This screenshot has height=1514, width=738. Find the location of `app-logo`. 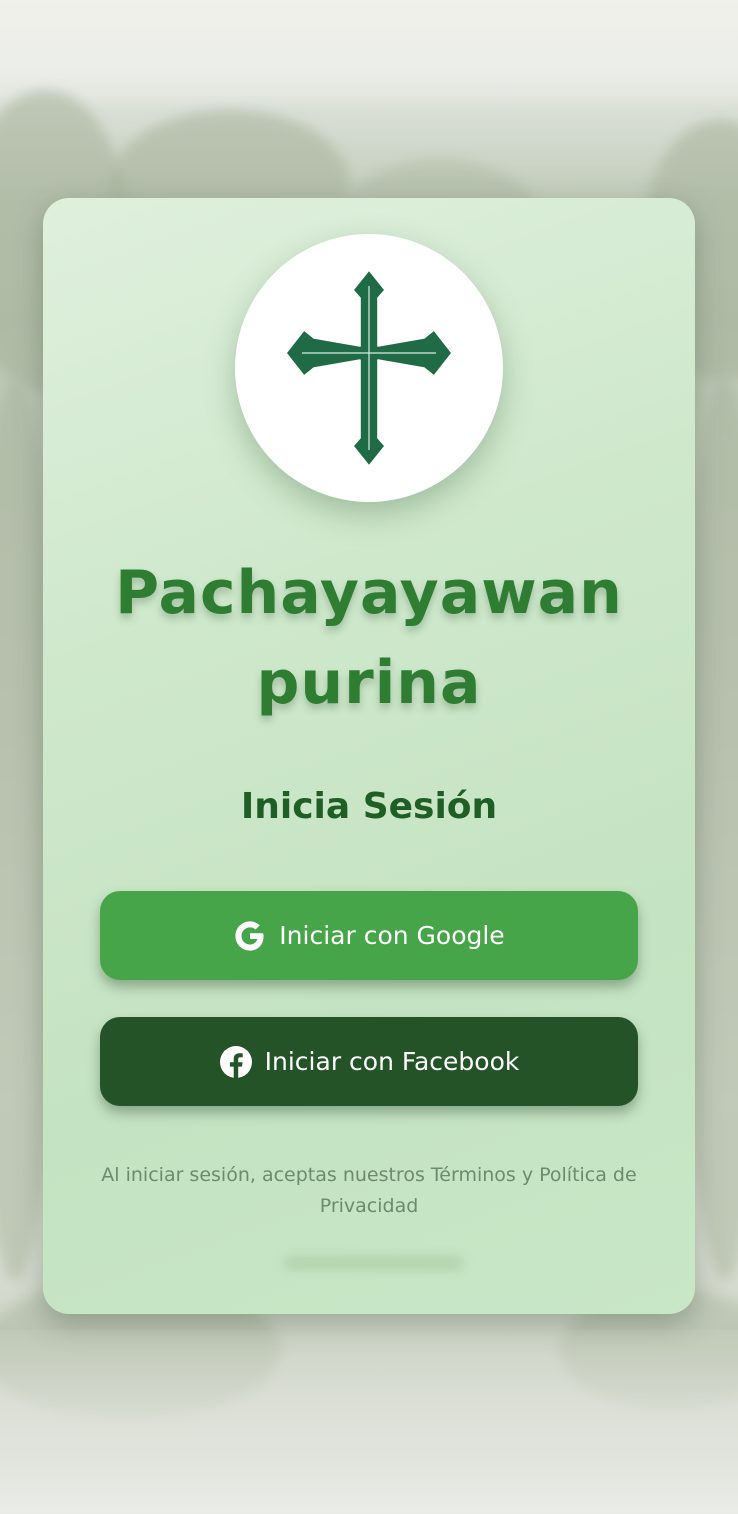

app-logo is located at coordinates (369, 368).